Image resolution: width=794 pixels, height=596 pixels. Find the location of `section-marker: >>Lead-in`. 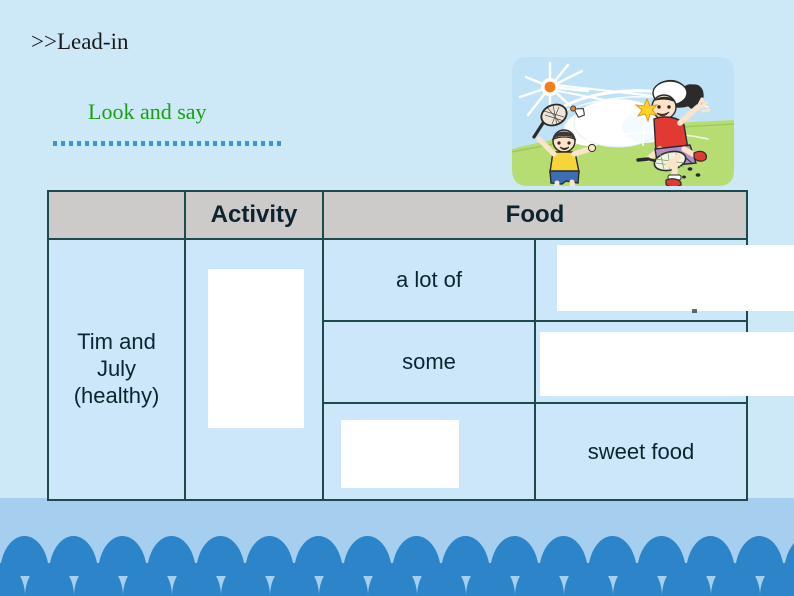

section-marker: >>Lead-in is located at coordinates (80, 41).